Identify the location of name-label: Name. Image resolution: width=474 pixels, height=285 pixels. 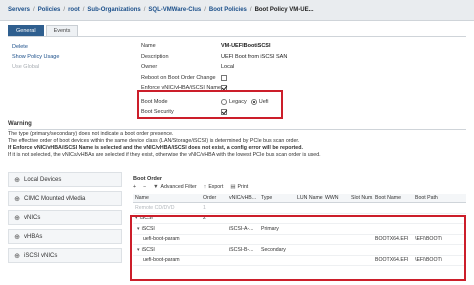
(148, 46).